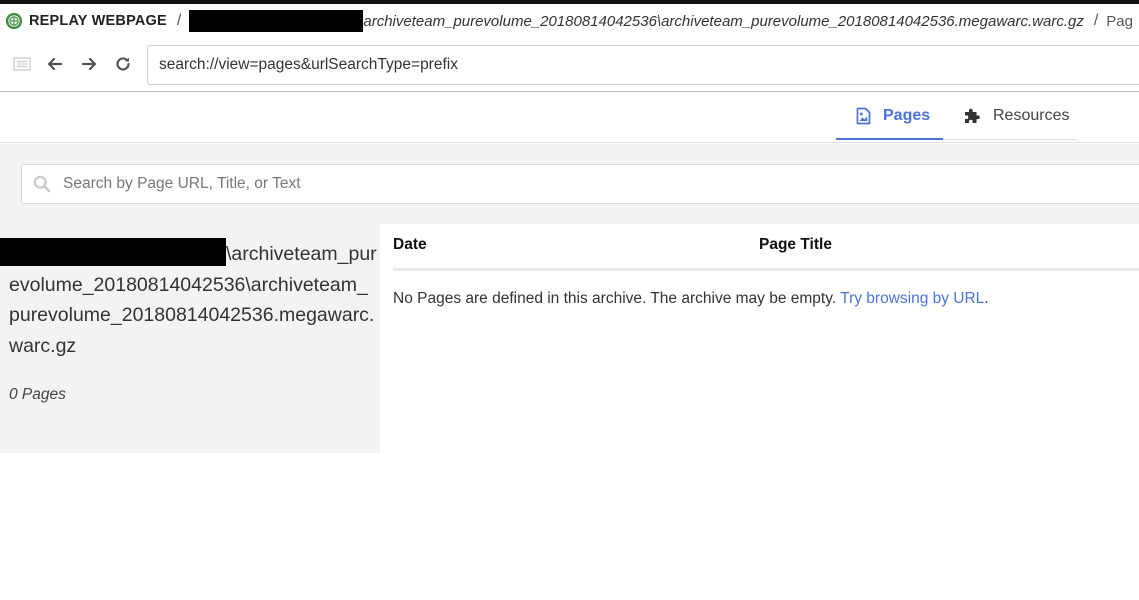  Describe the element at coordinates (14, 21) in the screenshot. I see `globe-logo-icon` at that location.